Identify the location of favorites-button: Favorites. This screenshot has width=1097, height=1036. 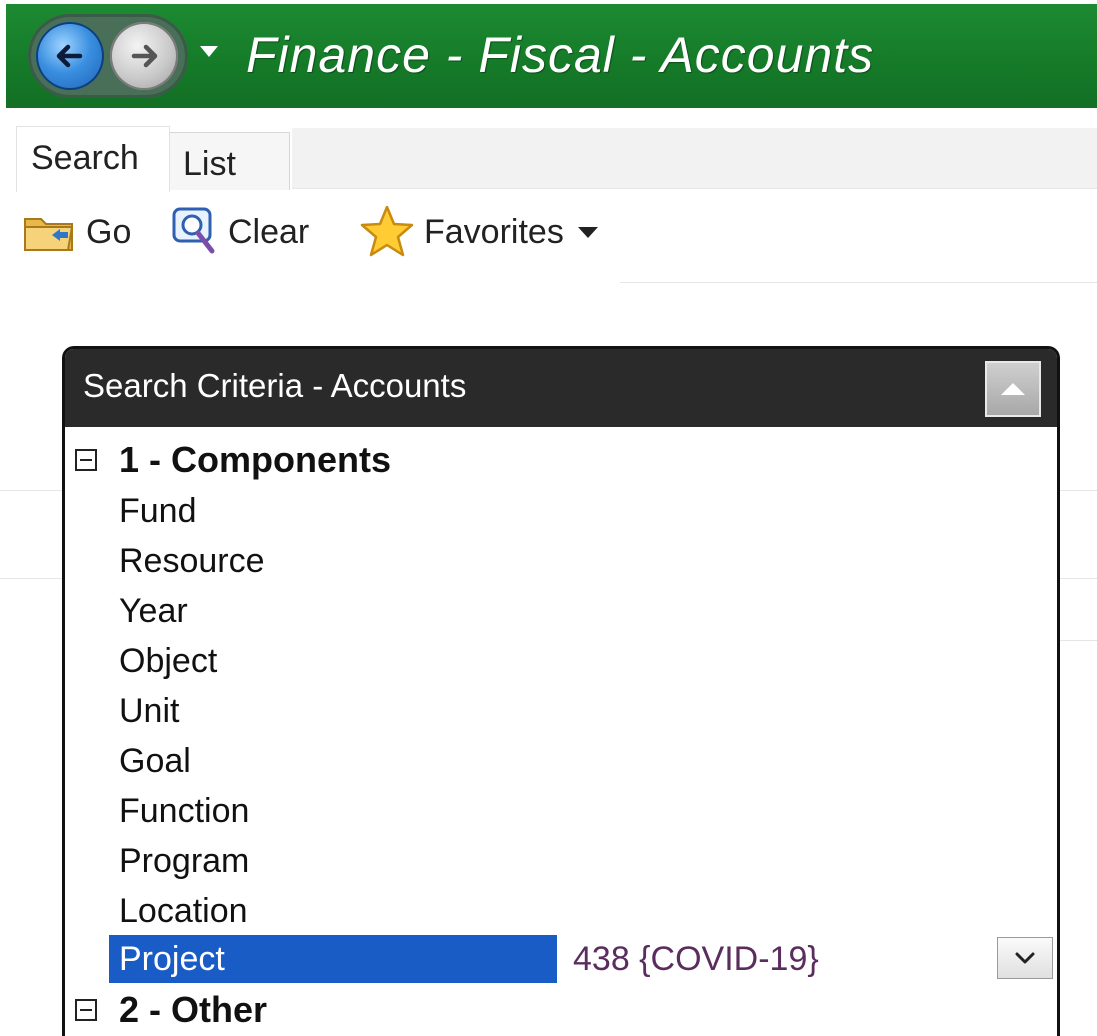
(478, 232).